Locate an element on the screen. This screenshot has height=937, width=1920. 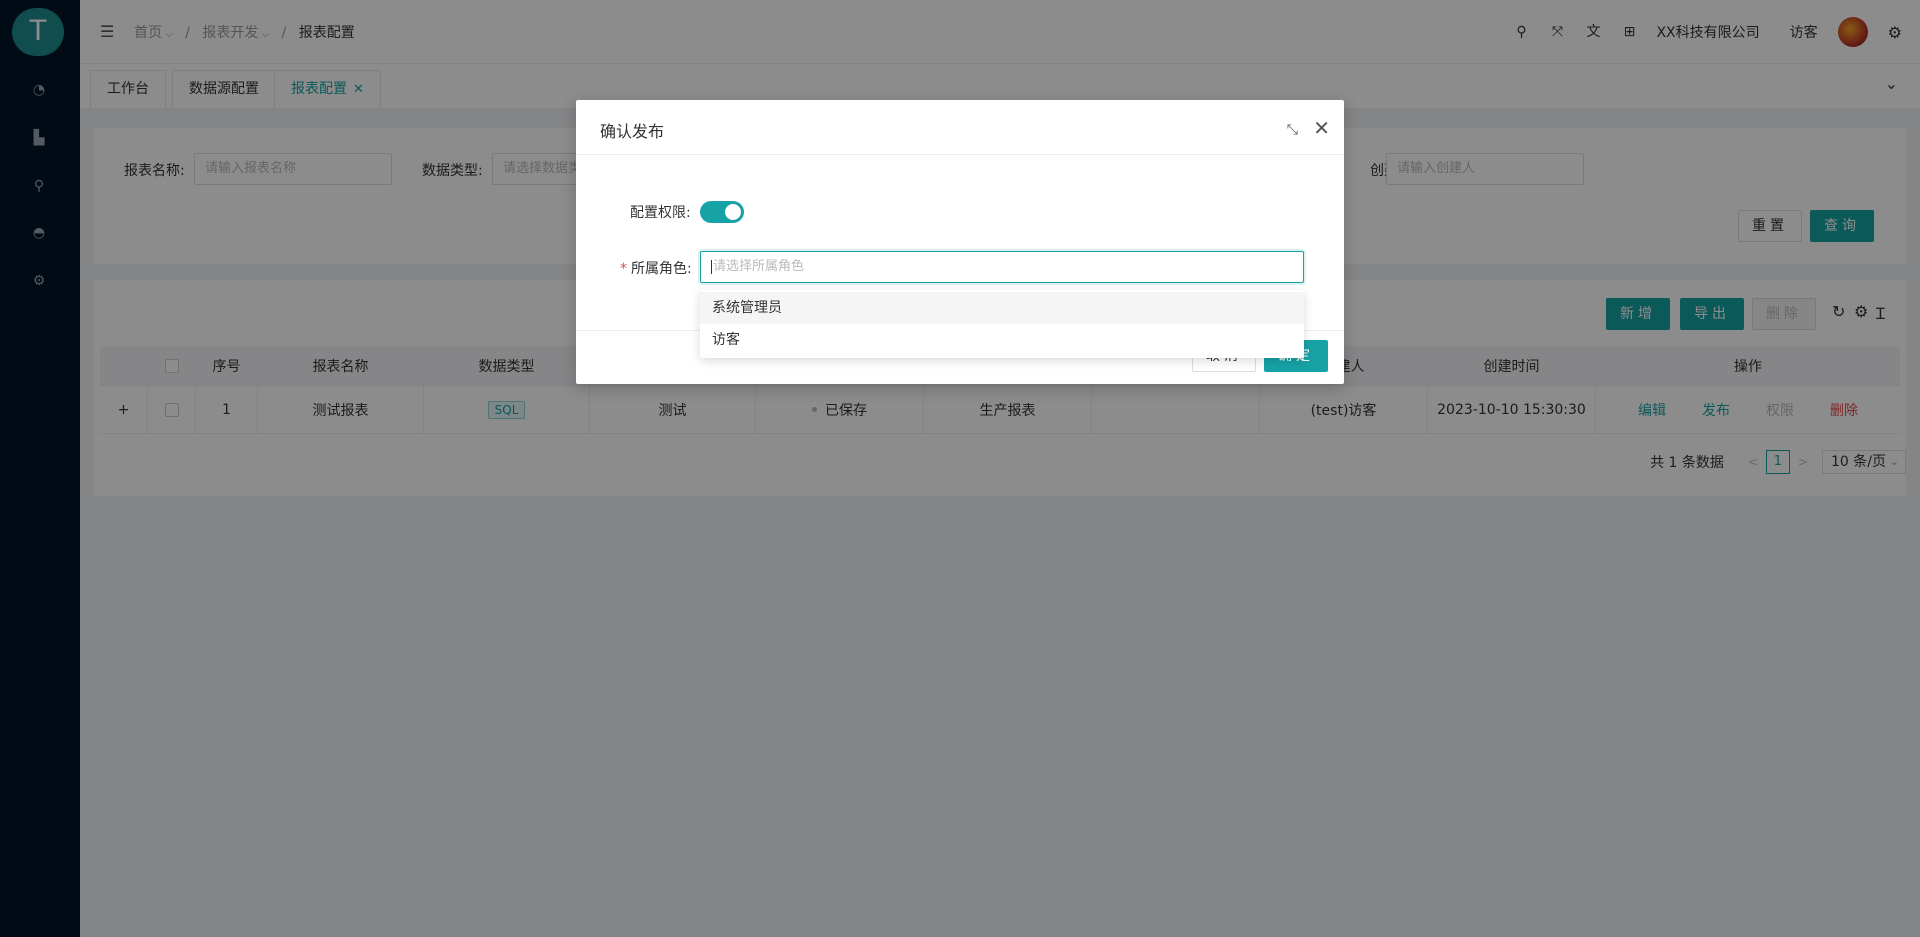
role-option-admin: 系统管理员 is located at coordinates (1002, 308).